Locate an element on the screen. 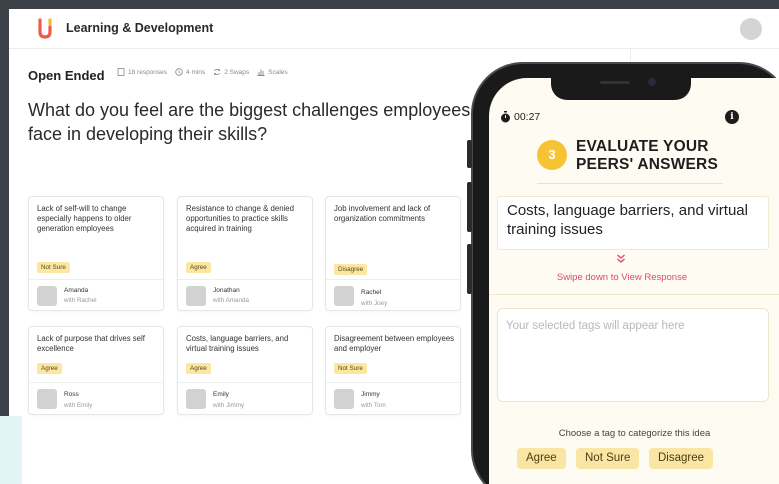  responses-count: 18 responses is located at coordinates (148, 72).